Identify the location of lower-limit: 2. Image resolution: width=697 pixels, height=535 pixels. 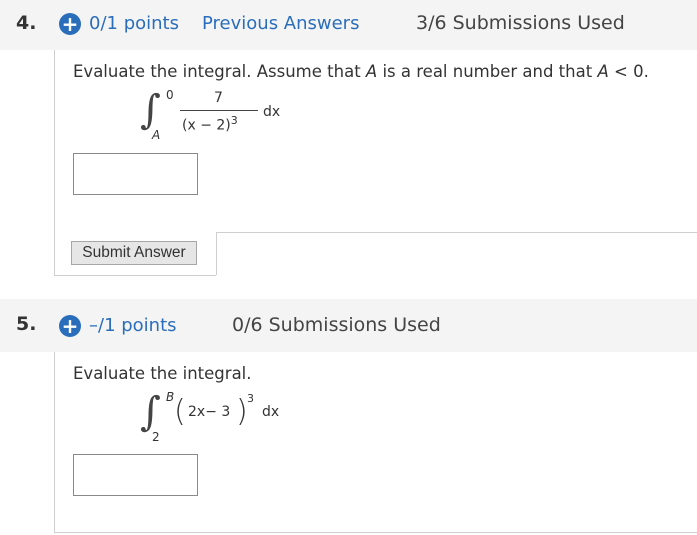
(156, 437).